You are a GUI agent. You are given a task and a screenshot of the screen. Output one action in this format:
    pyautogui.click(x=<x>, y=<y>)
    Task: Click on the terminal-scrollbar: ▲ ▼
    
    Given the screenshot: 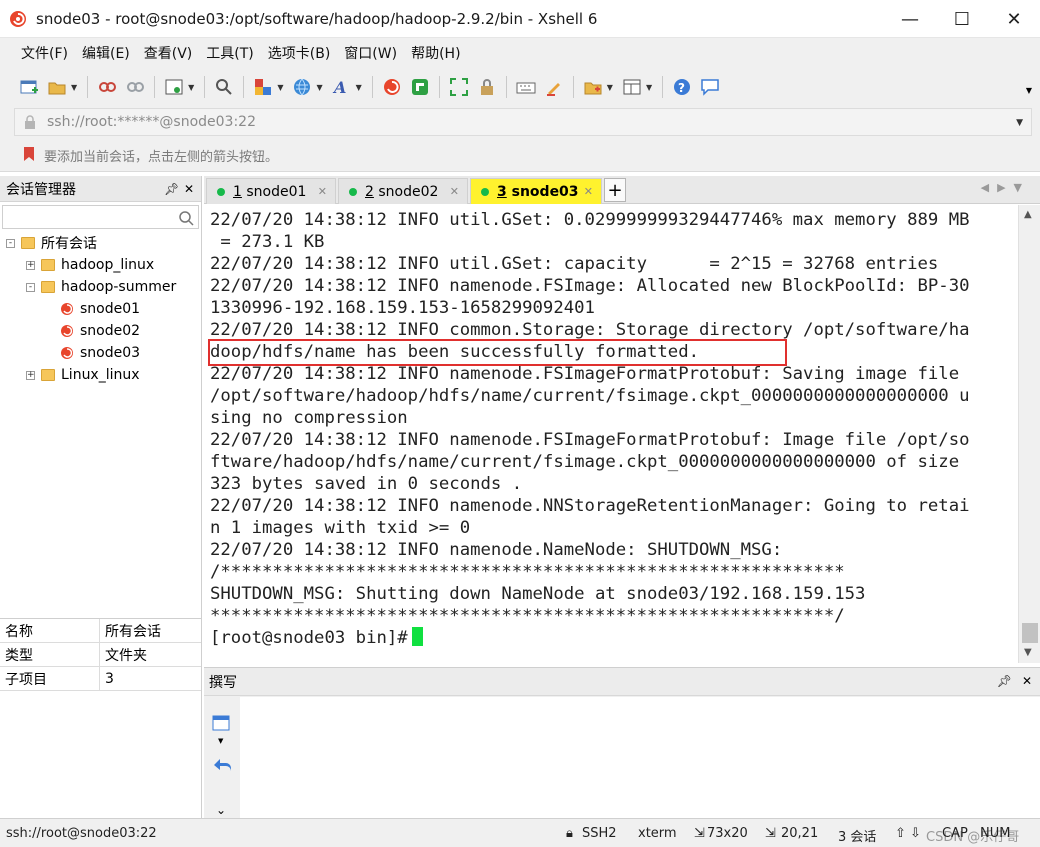 What is the action you would take?
    pyautogui.click(x=1029, y=434)
    